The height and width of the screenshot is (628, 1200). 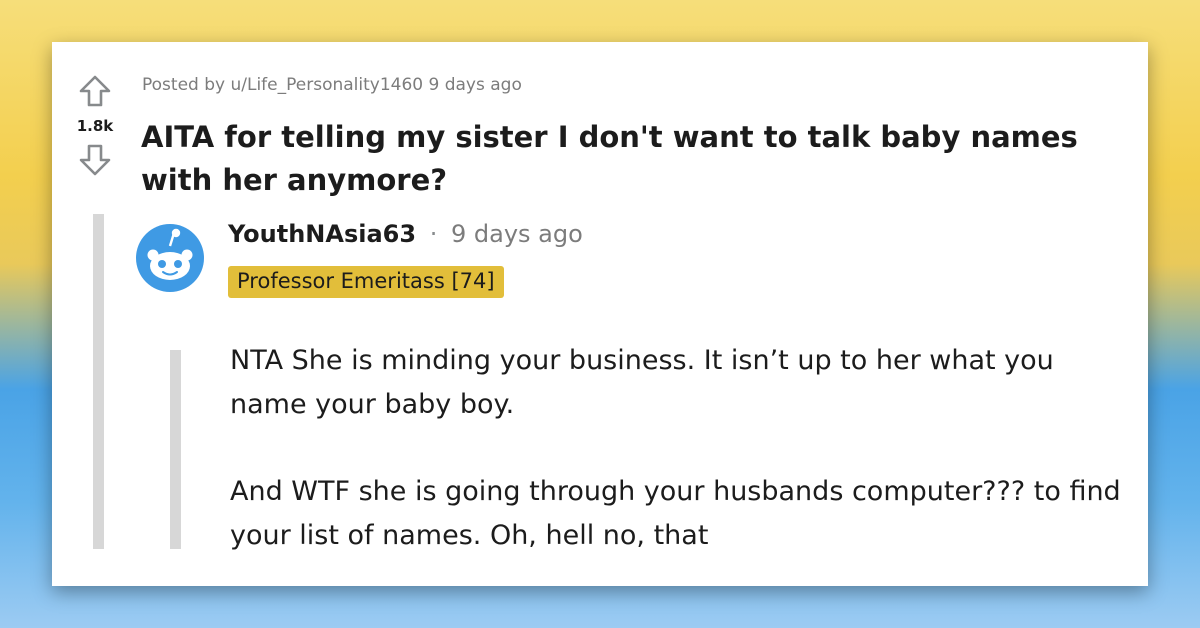 I want to click on user-flair: Professor Emeritass [74], so click(x=366, y=282).